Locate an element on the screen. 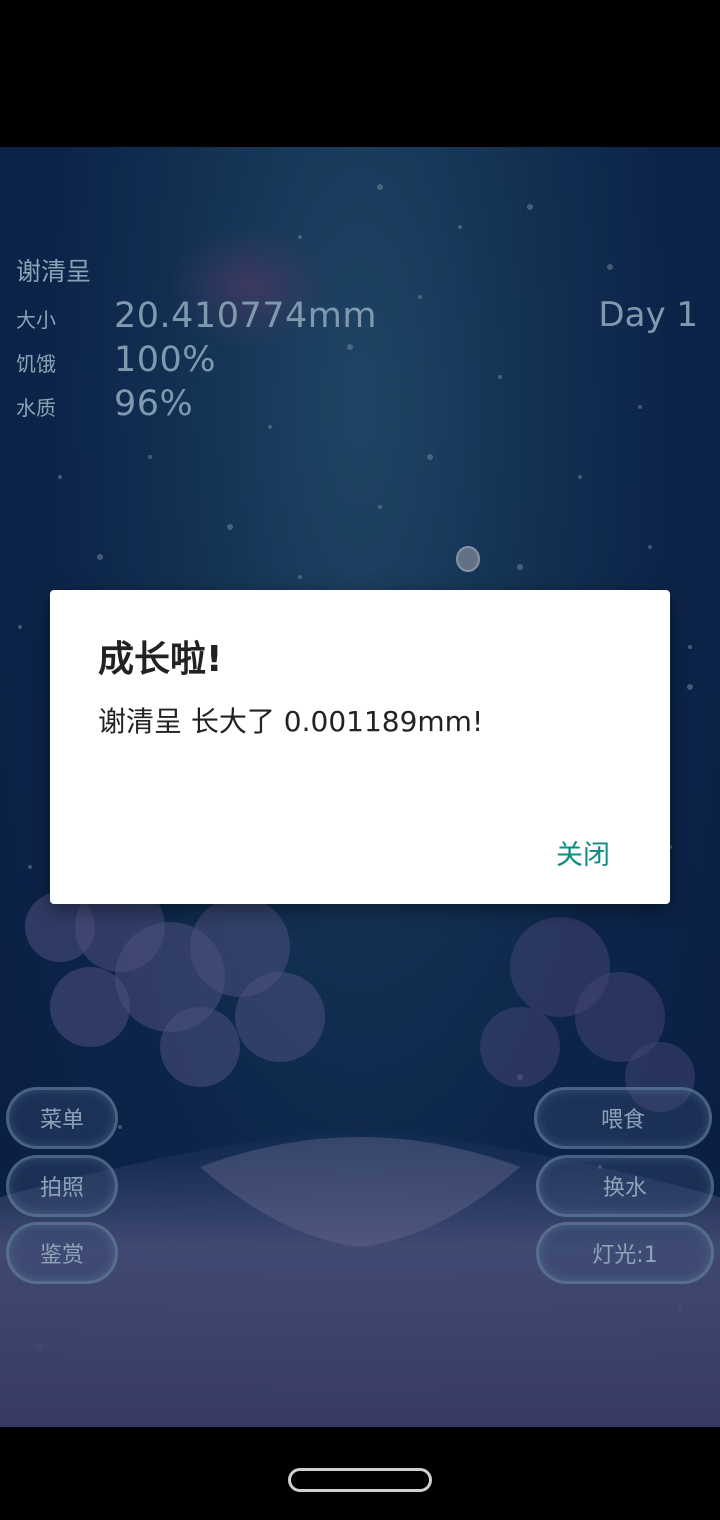 The width and height of the screenshot is (720, 1520). water-quality-label: 水质 is located at coordinates (36, 408).